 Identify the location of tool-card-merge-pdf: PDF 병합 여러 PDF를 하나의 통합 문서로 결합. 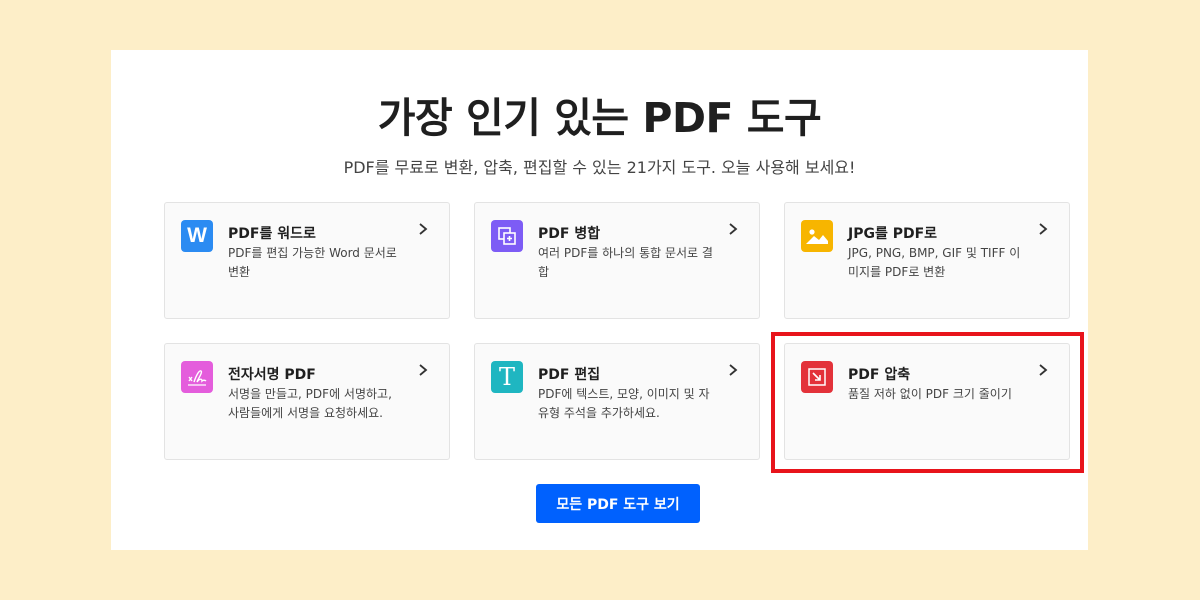
(617, 260).